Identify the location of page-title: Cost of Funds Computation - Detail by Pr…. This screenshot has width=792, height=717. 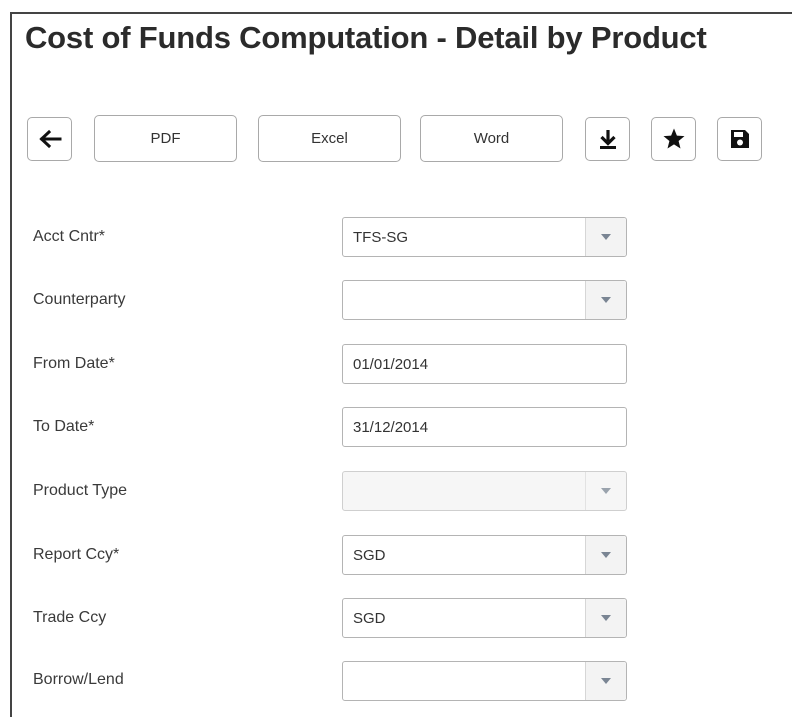
(366, 37).